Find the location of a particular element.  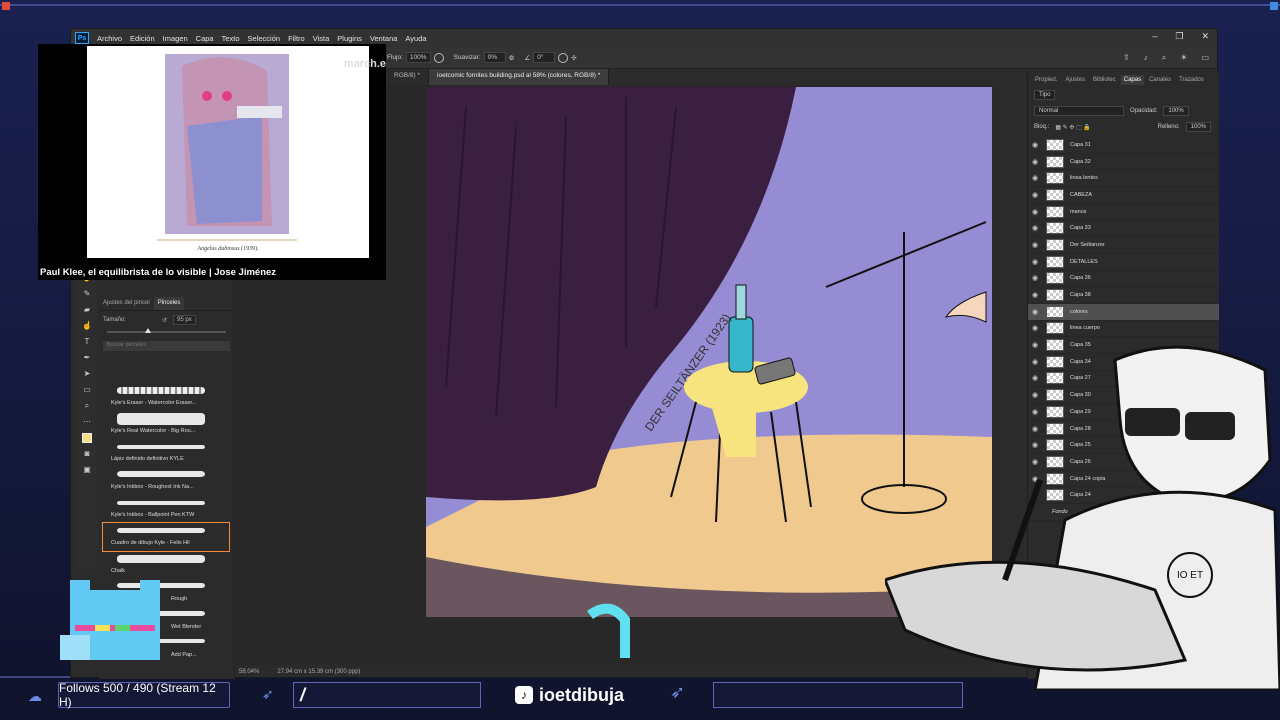

layer-row: ◉ linea lentes is located at coordinates (1123, 179).